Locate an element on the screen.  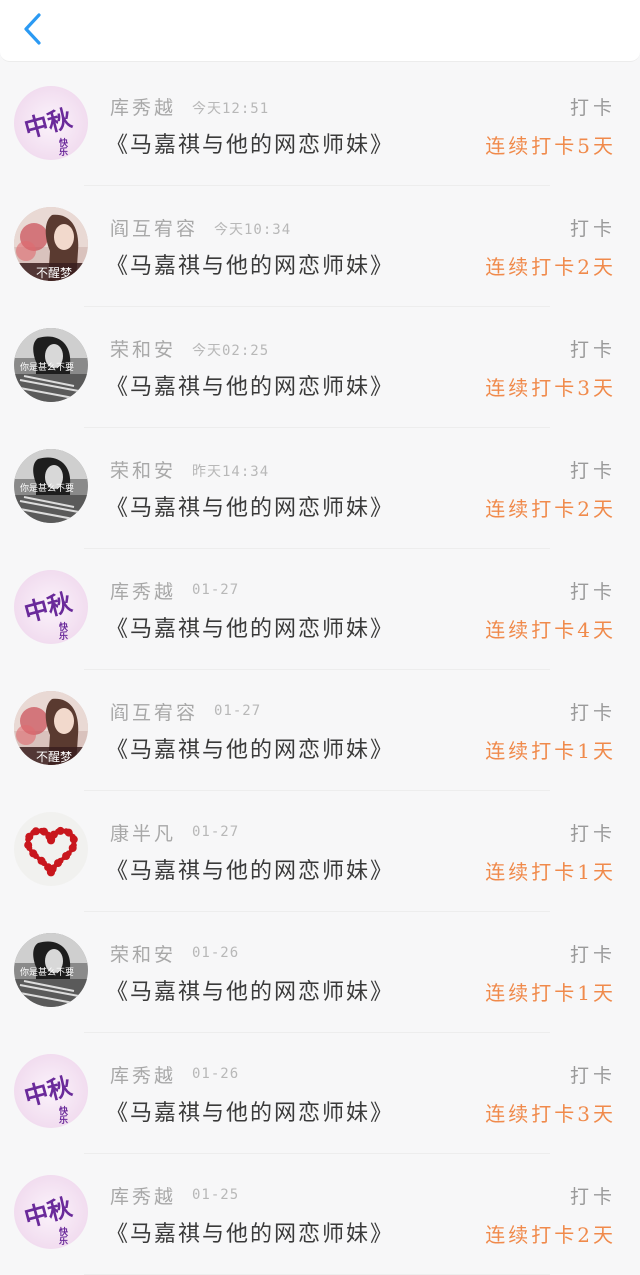
checkin-time: 昨天14:34 is located at coordinates (231, 472).